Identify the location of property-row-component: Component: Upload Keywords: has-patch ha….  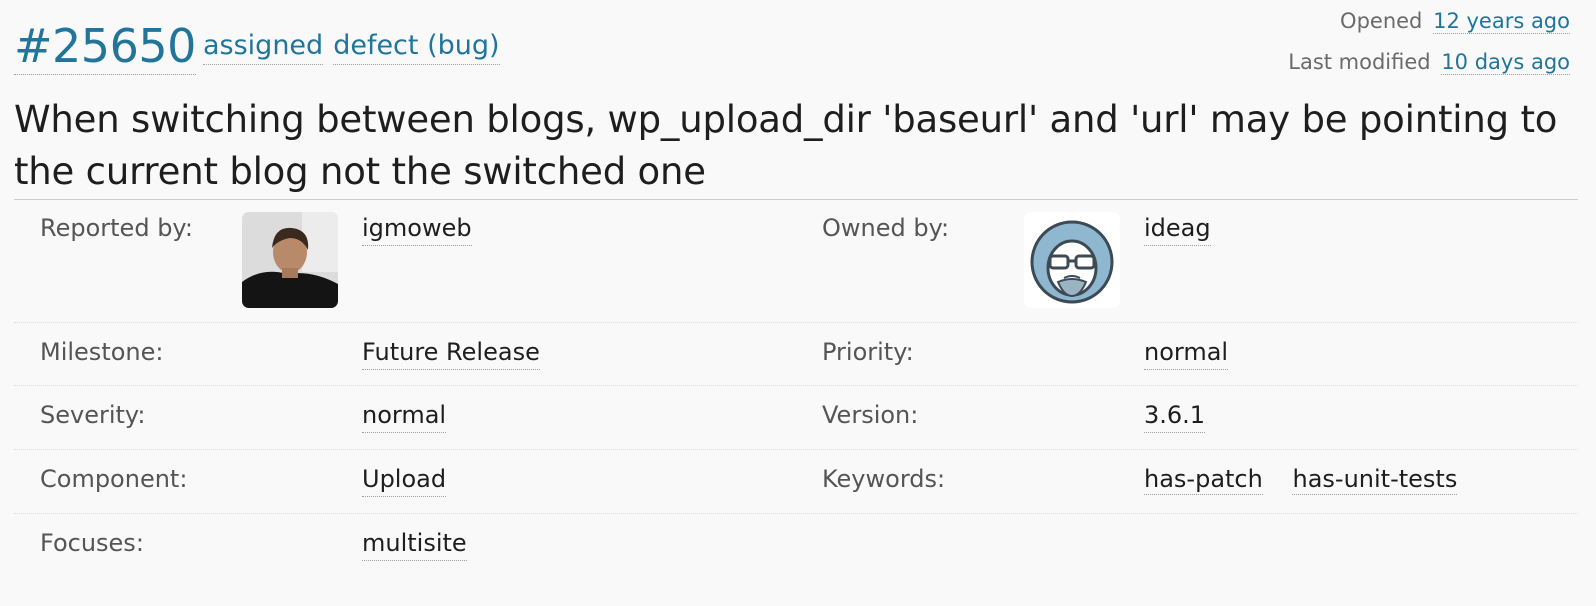
(796, 481).